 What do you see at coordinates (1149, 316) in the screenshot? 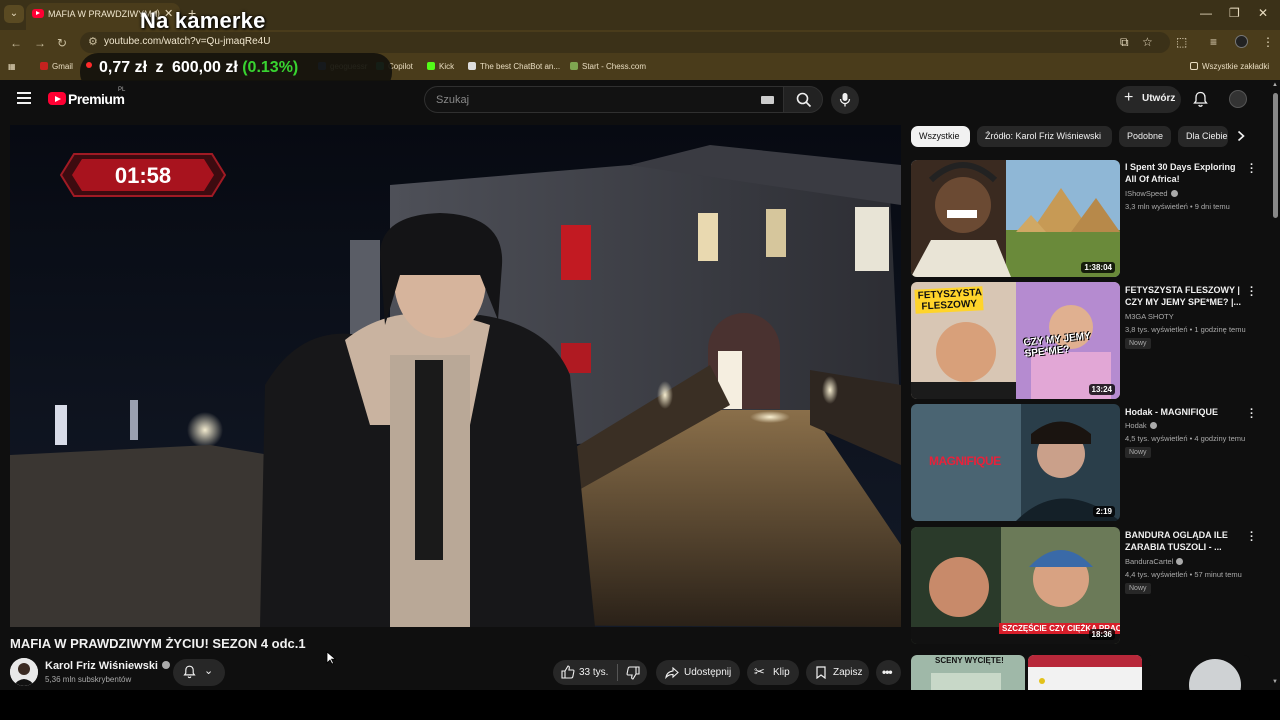
I see `recommendation-channel: M3GA SHOTY` at bounding box center [1149, 316].